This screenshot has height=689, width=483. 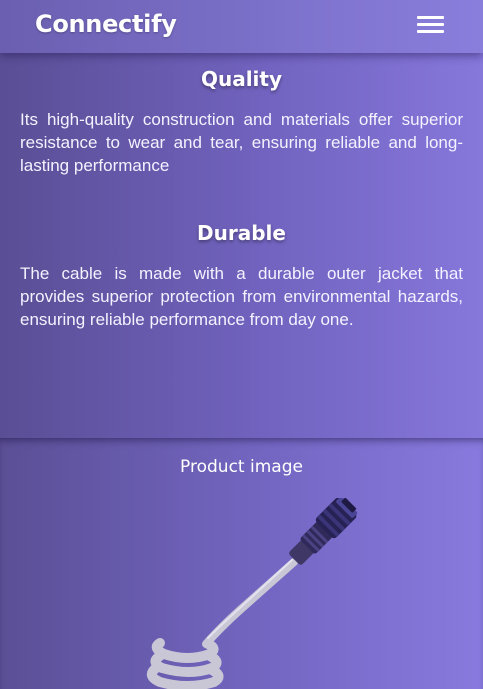 What do you see at coordinates (241, 467) in the screenshot?
I see `product-image-label: Product image` at bounding box center [241, 467].